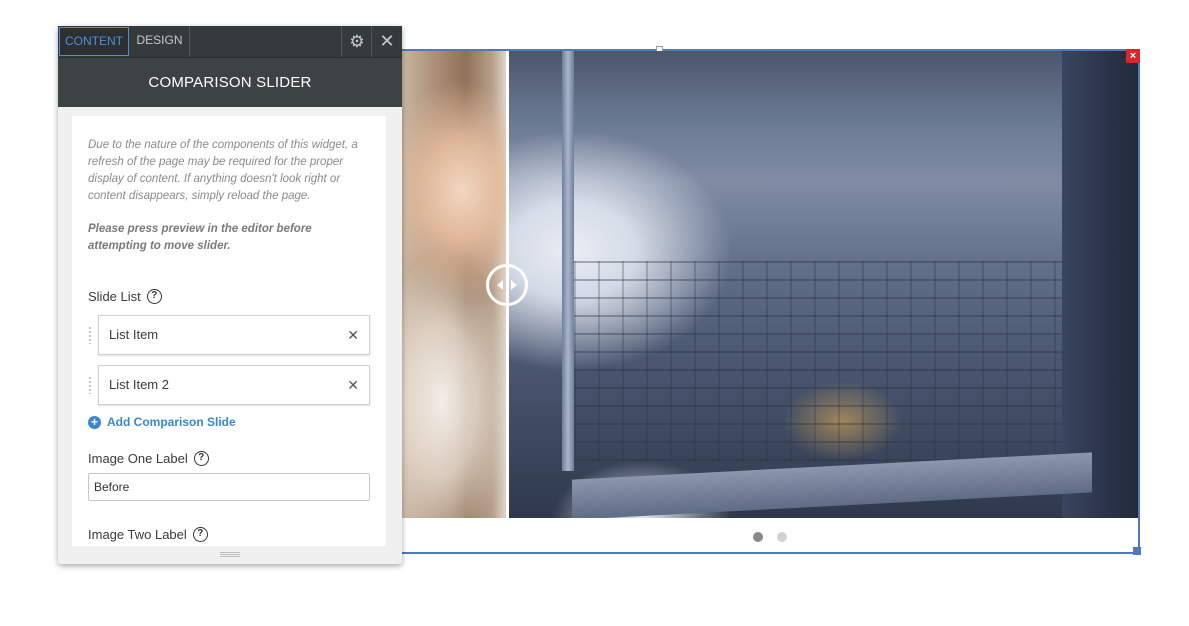  What do you see at coordinates (94, 422) in the screenshot?
I see `plus-circle-icon: +` at bounding box center [94, 422].